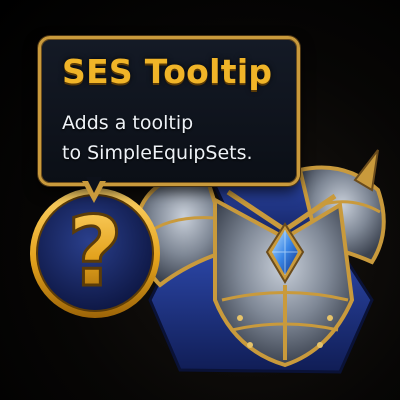 This screenshot has height=400, width=400. I want to click on tooltip-title: SES Tooltip, so click(167, 71).